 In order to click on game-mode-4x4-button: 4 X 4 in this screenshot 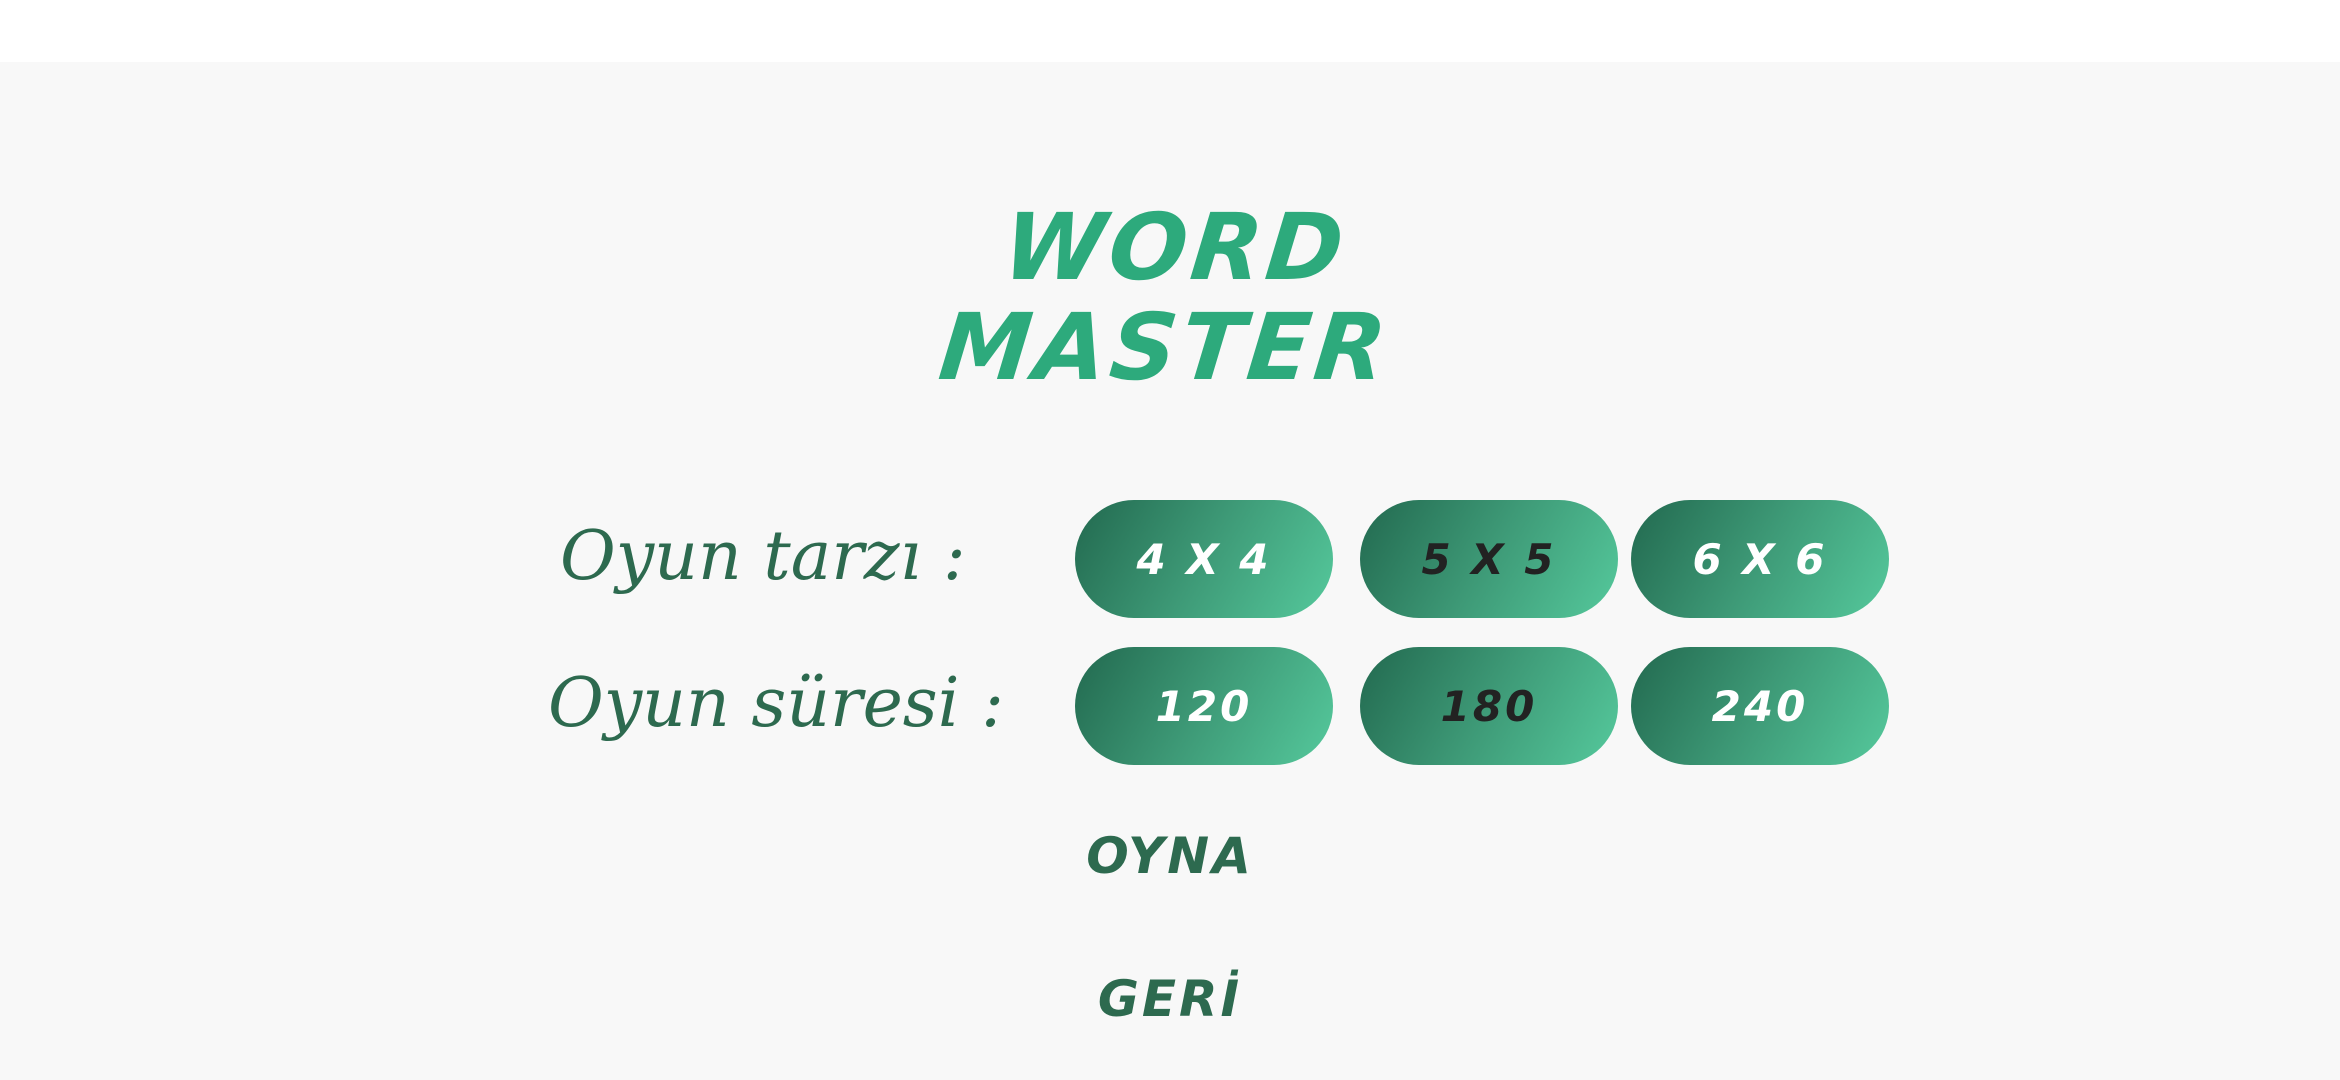, I will do `click(1204, 559)`.